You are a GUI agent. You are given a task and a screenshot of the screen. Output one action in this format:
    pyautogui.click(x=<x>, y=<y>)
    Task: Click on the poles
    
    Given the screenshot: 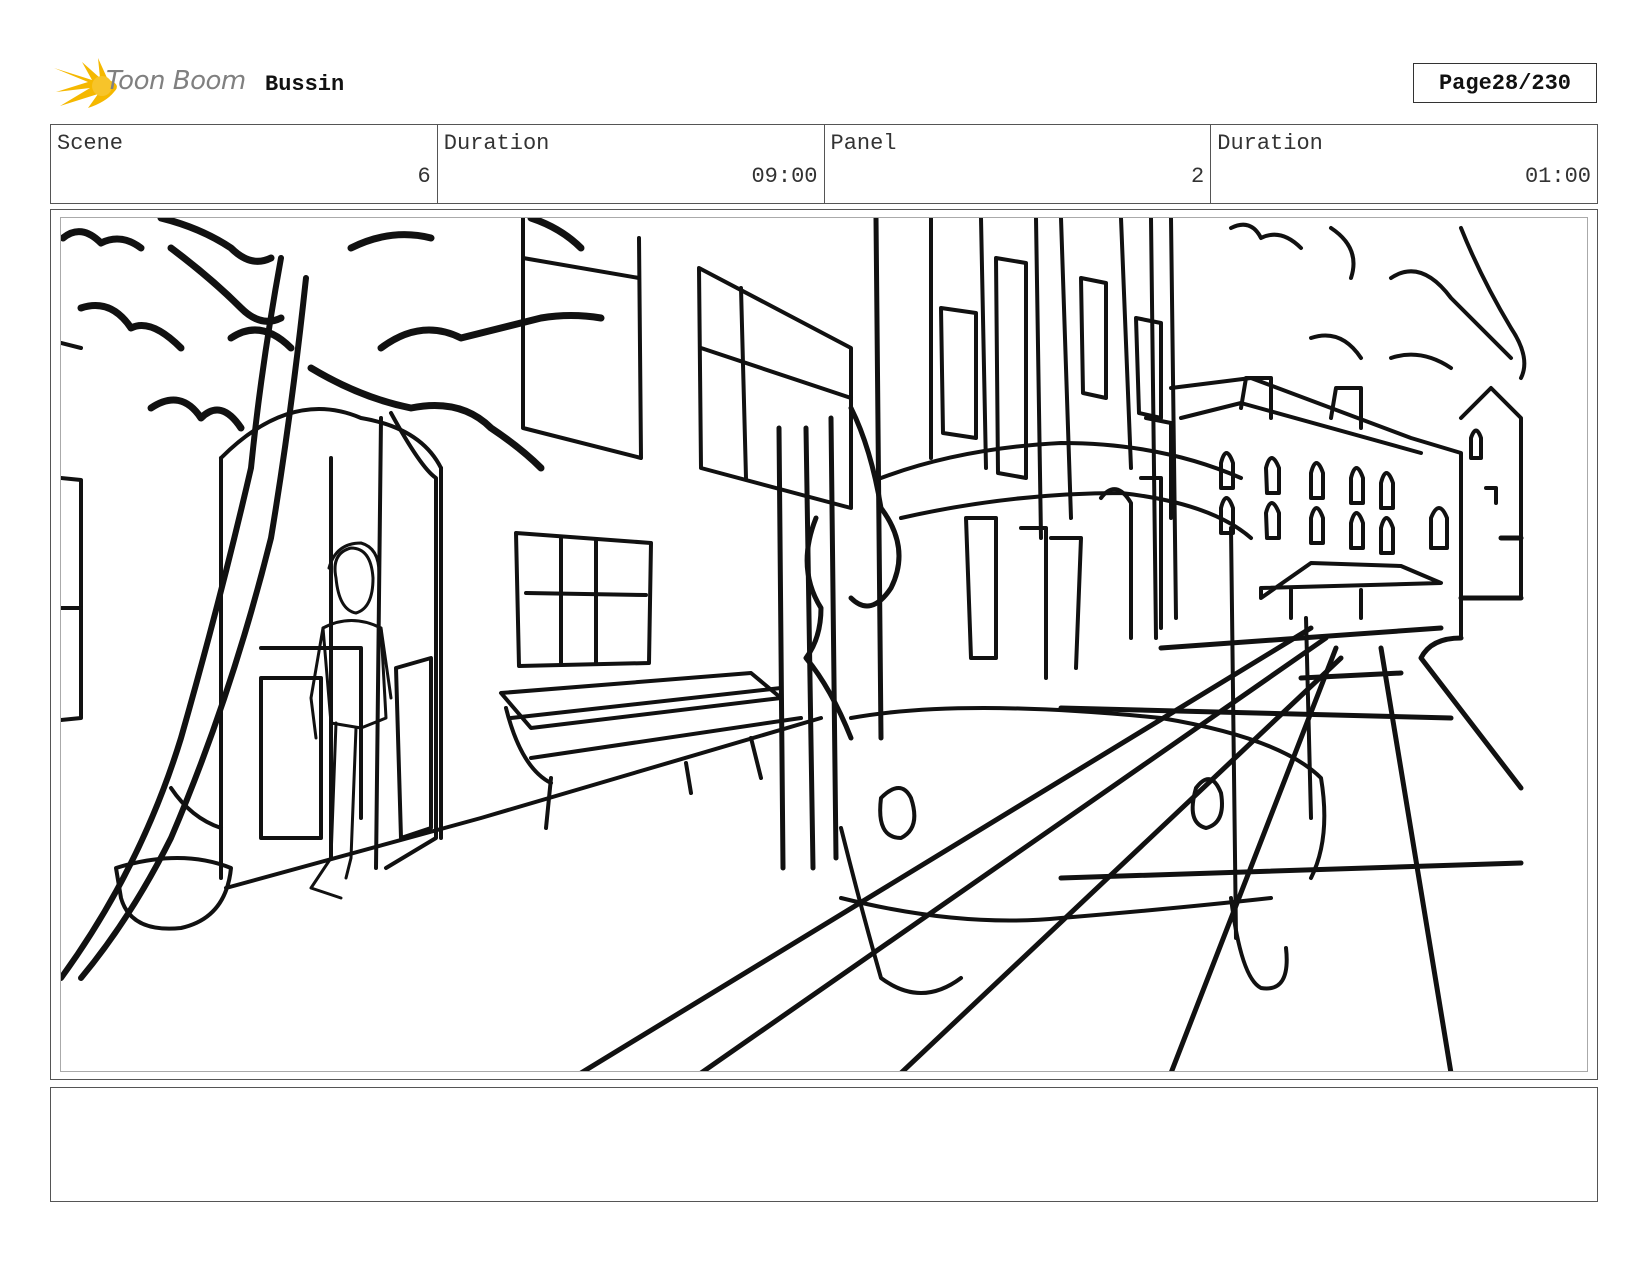 What is the action you would take?
    pyautogui.click(x=830, y=544)
    